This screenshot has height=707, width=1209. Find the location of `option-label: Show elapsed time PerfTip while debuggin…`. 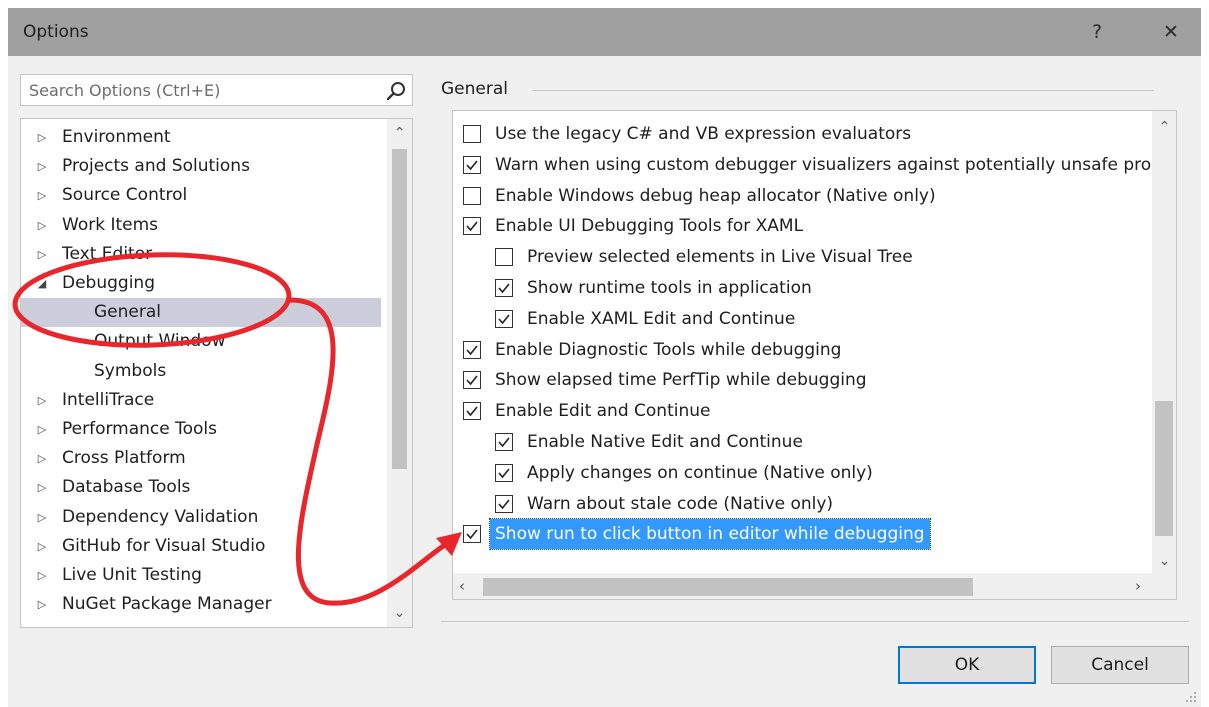

option-label: Show elapsed time PerfTip while debuggin… is located at coordinates (681, 380).